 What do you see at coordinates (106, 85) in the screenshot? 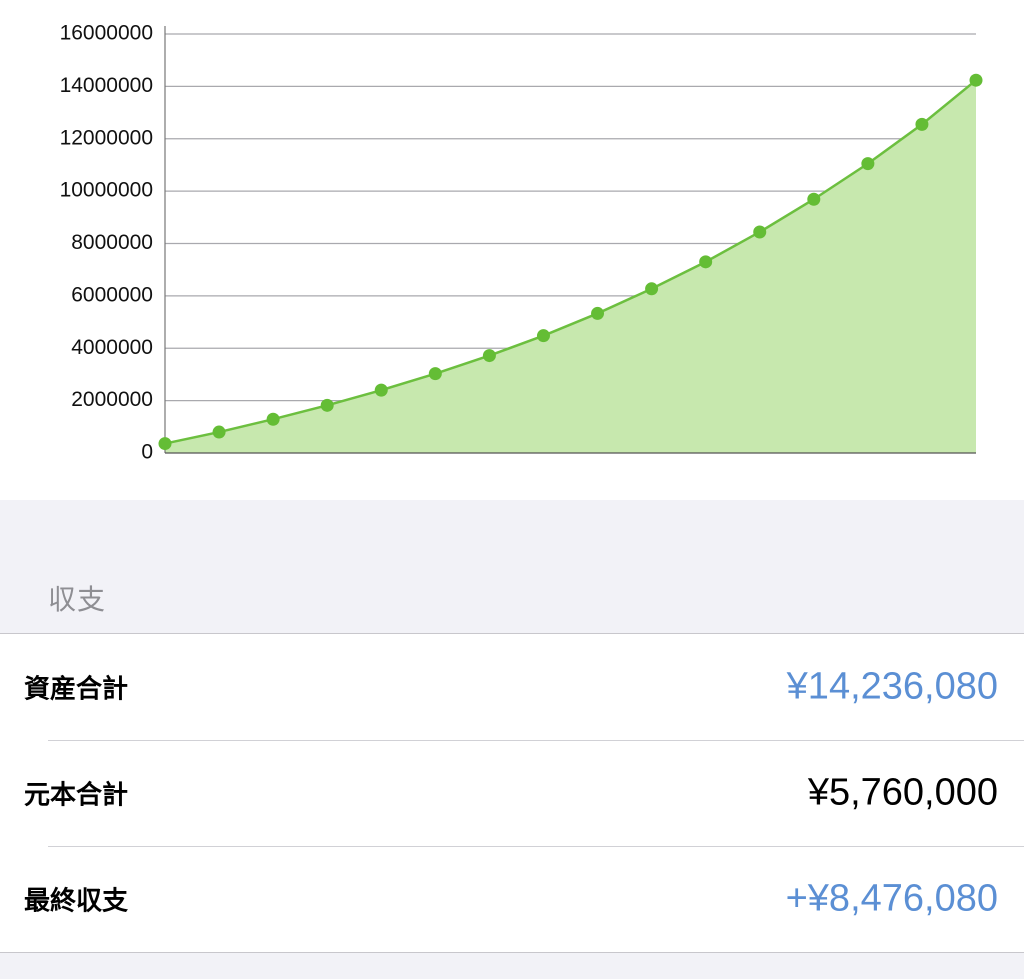
I see `y-tick-label-7: 14000000` at bounding box center [106, 85].